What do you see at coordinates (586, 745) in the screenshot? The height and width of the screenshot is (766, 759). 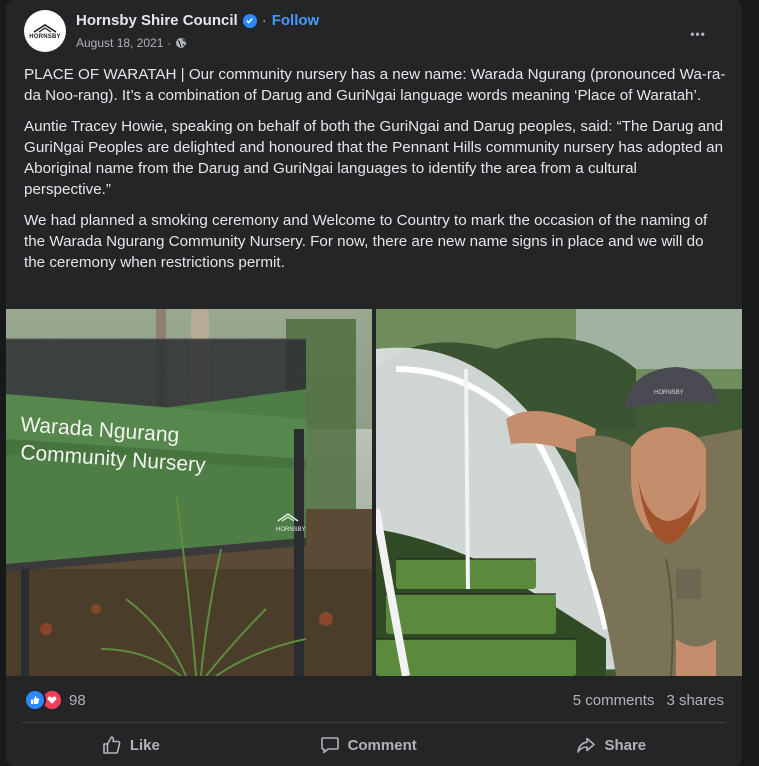 I see `share-arrow-icon` at bounding box center [586, 745].